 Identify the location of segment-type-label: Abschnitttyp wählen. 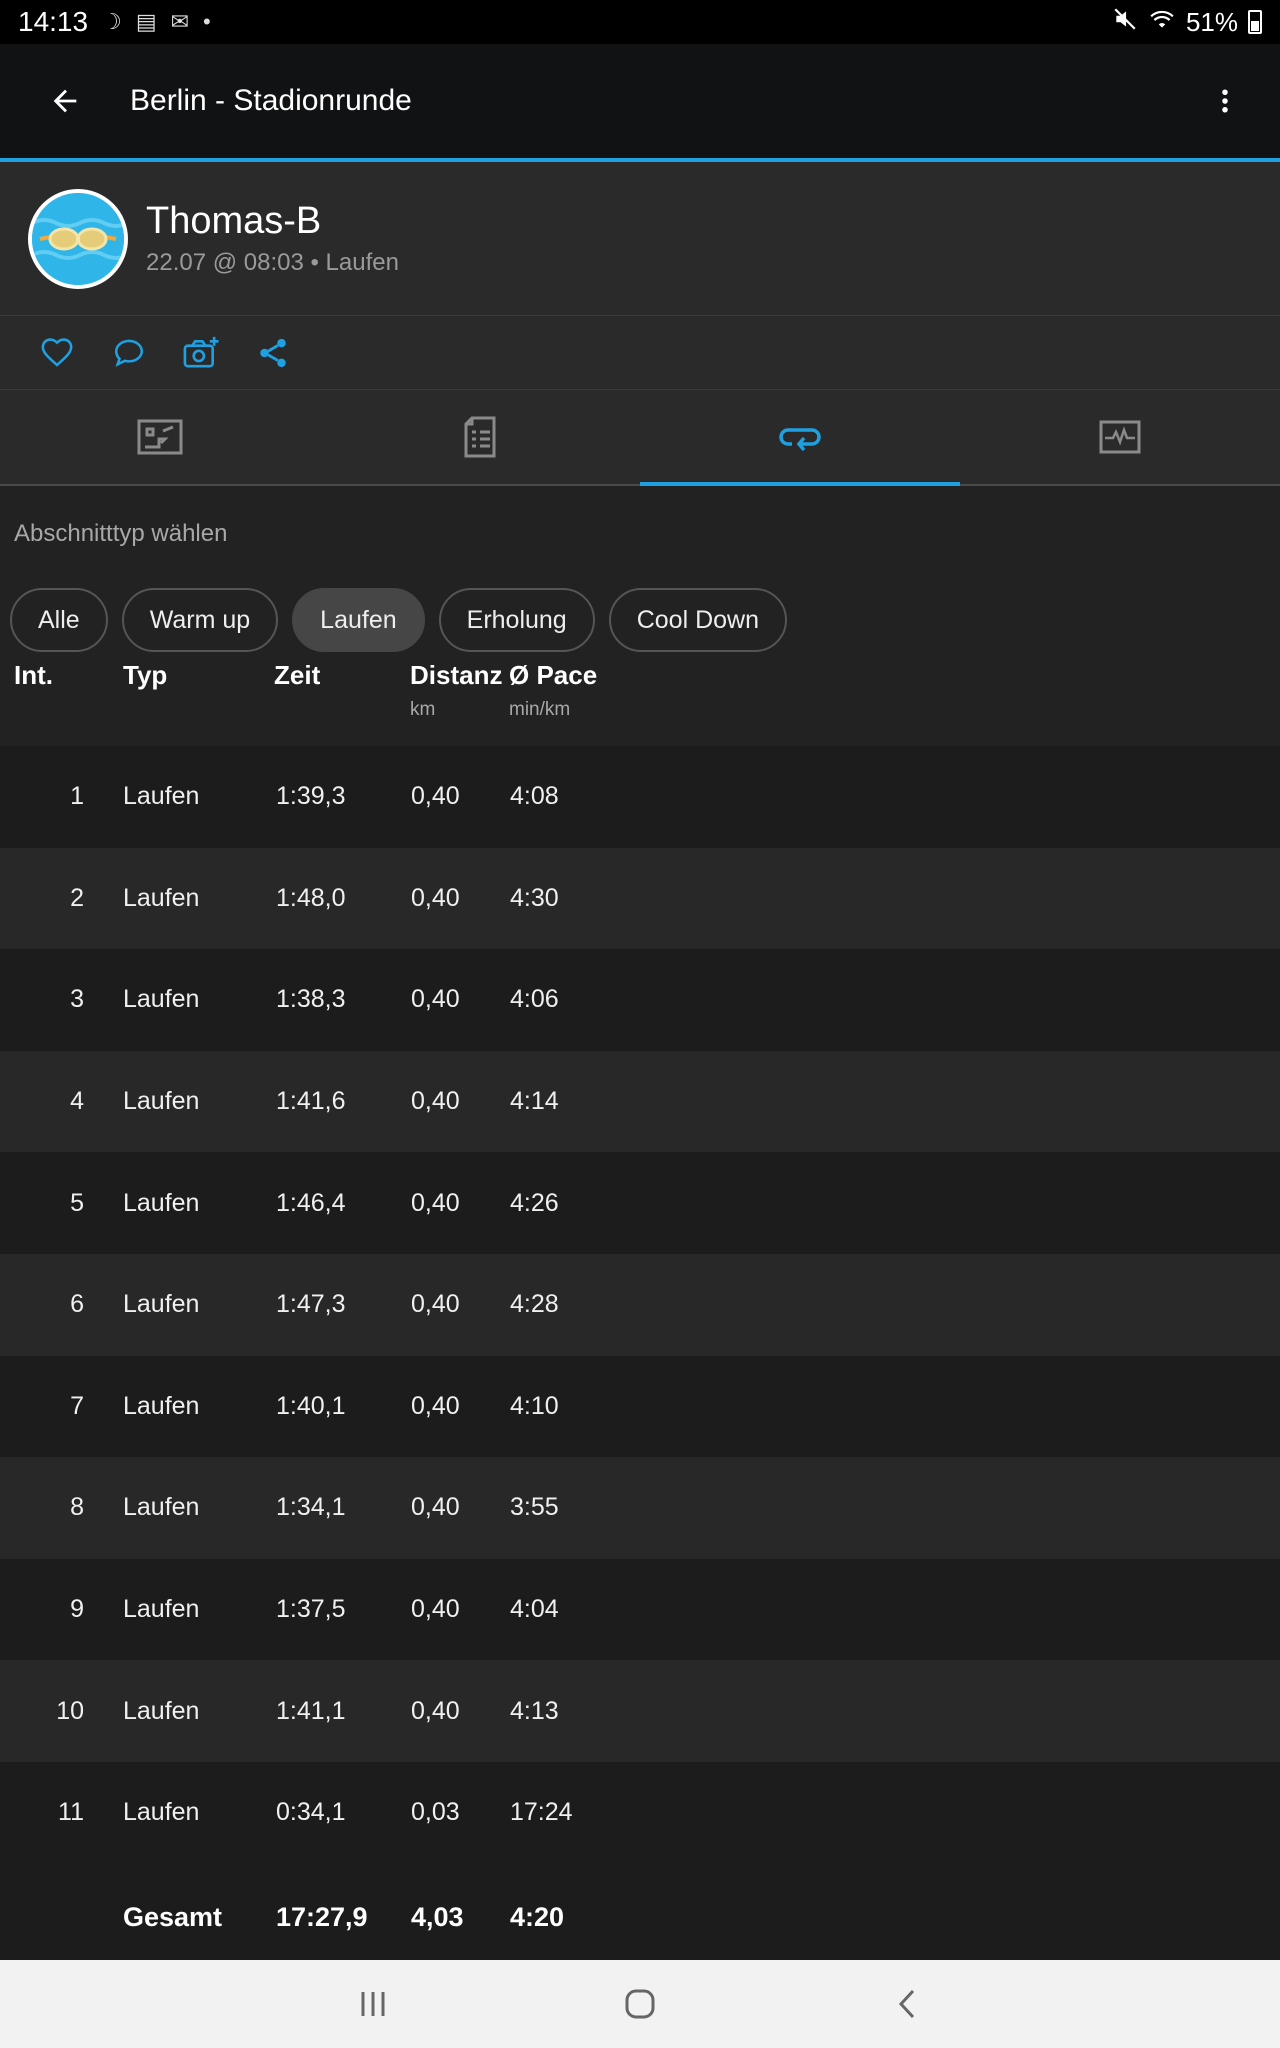
(121, 533).